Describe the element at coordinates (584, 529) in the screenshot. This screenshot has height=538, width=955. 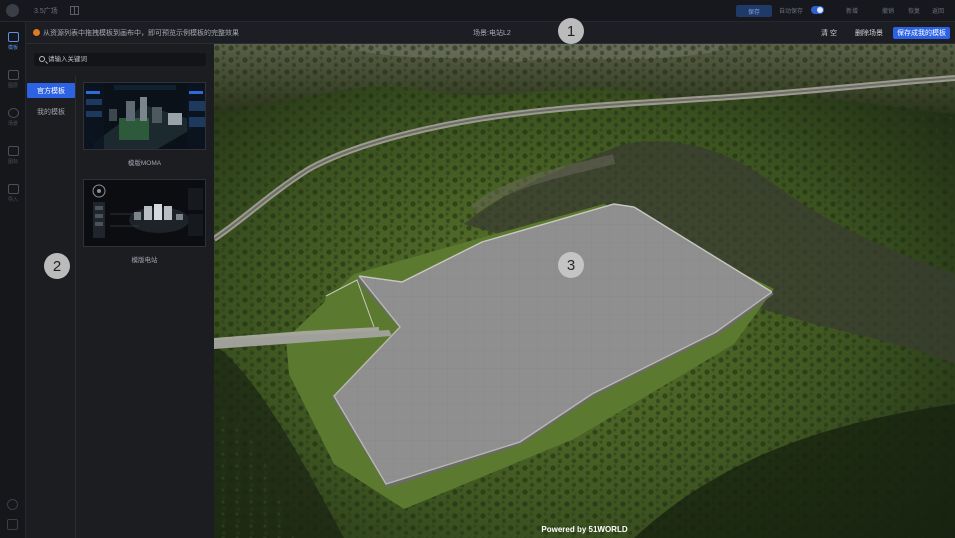
I see `powered-by-label: Powered by 51WORLD` at that location.